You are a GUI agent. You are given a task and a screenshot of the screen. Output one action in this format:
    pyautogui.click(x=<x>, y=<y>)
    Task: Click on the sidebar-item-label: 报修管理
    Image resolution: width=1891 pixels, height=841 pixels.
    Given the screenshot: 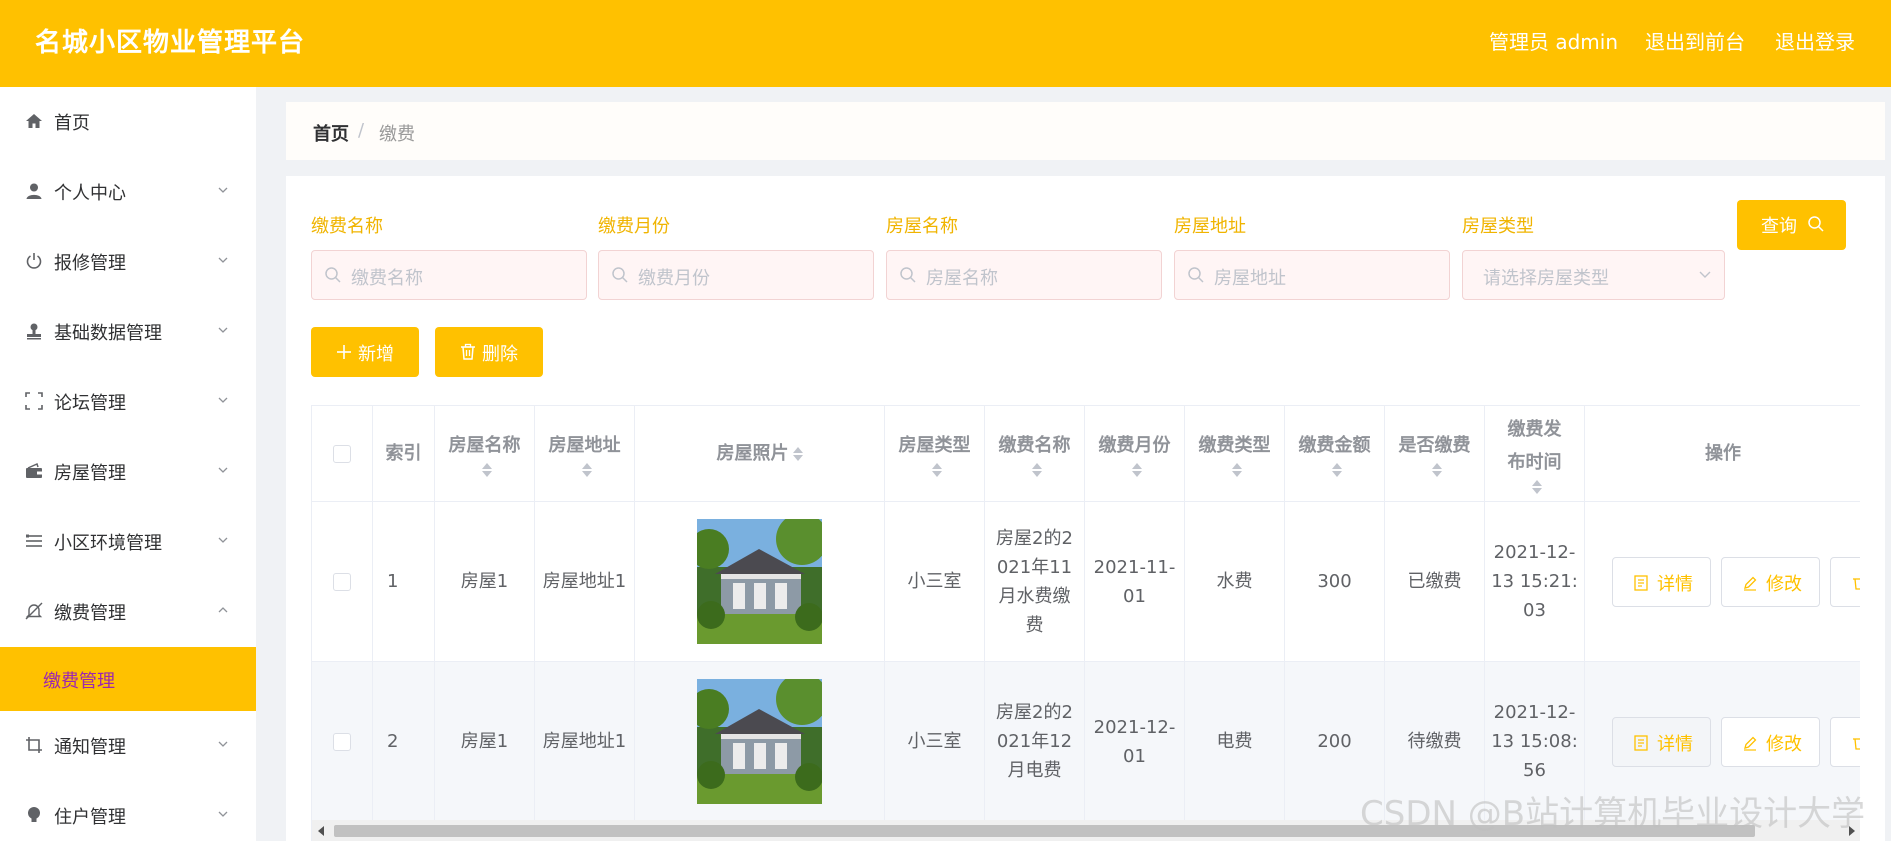 What is the action you would take?
    pyautogui.click(x=90, y=263)
    